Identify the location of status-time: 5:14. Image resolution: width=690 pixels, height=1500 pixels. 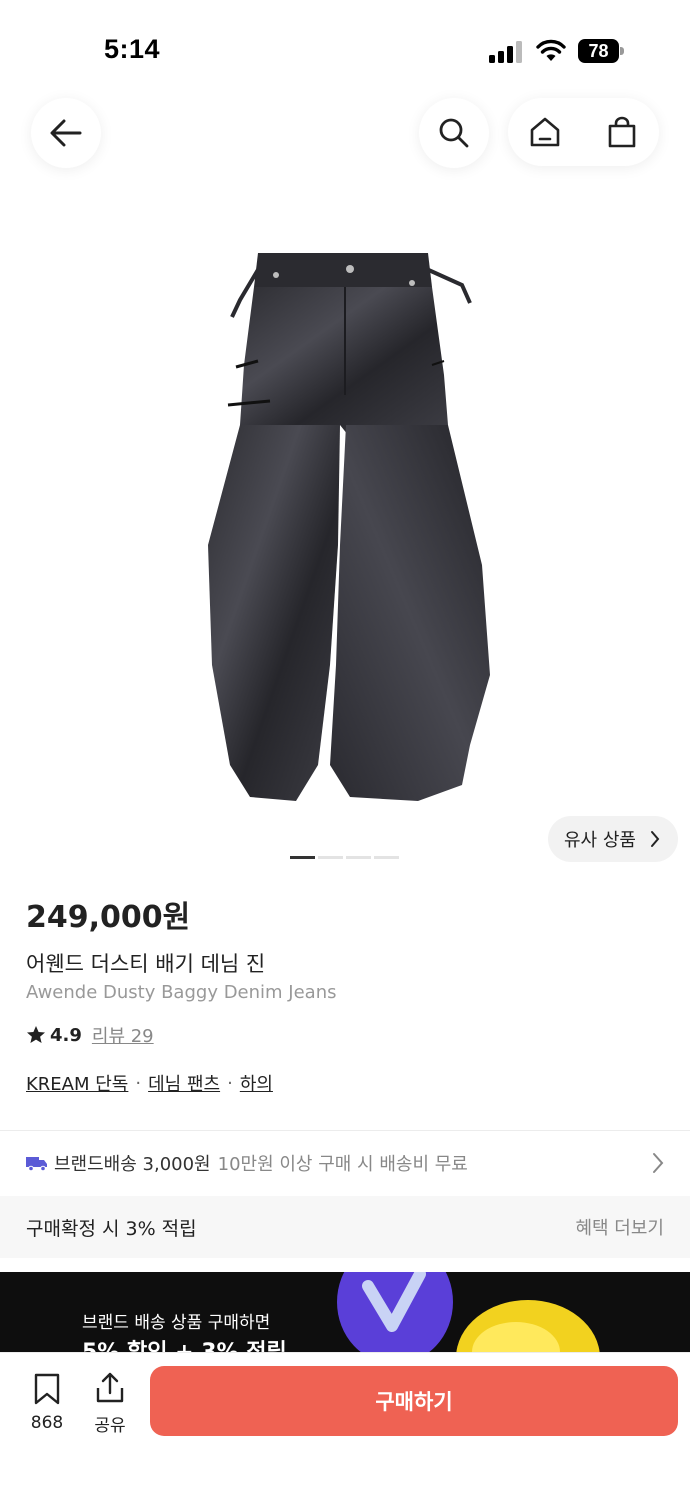
(132, 49).